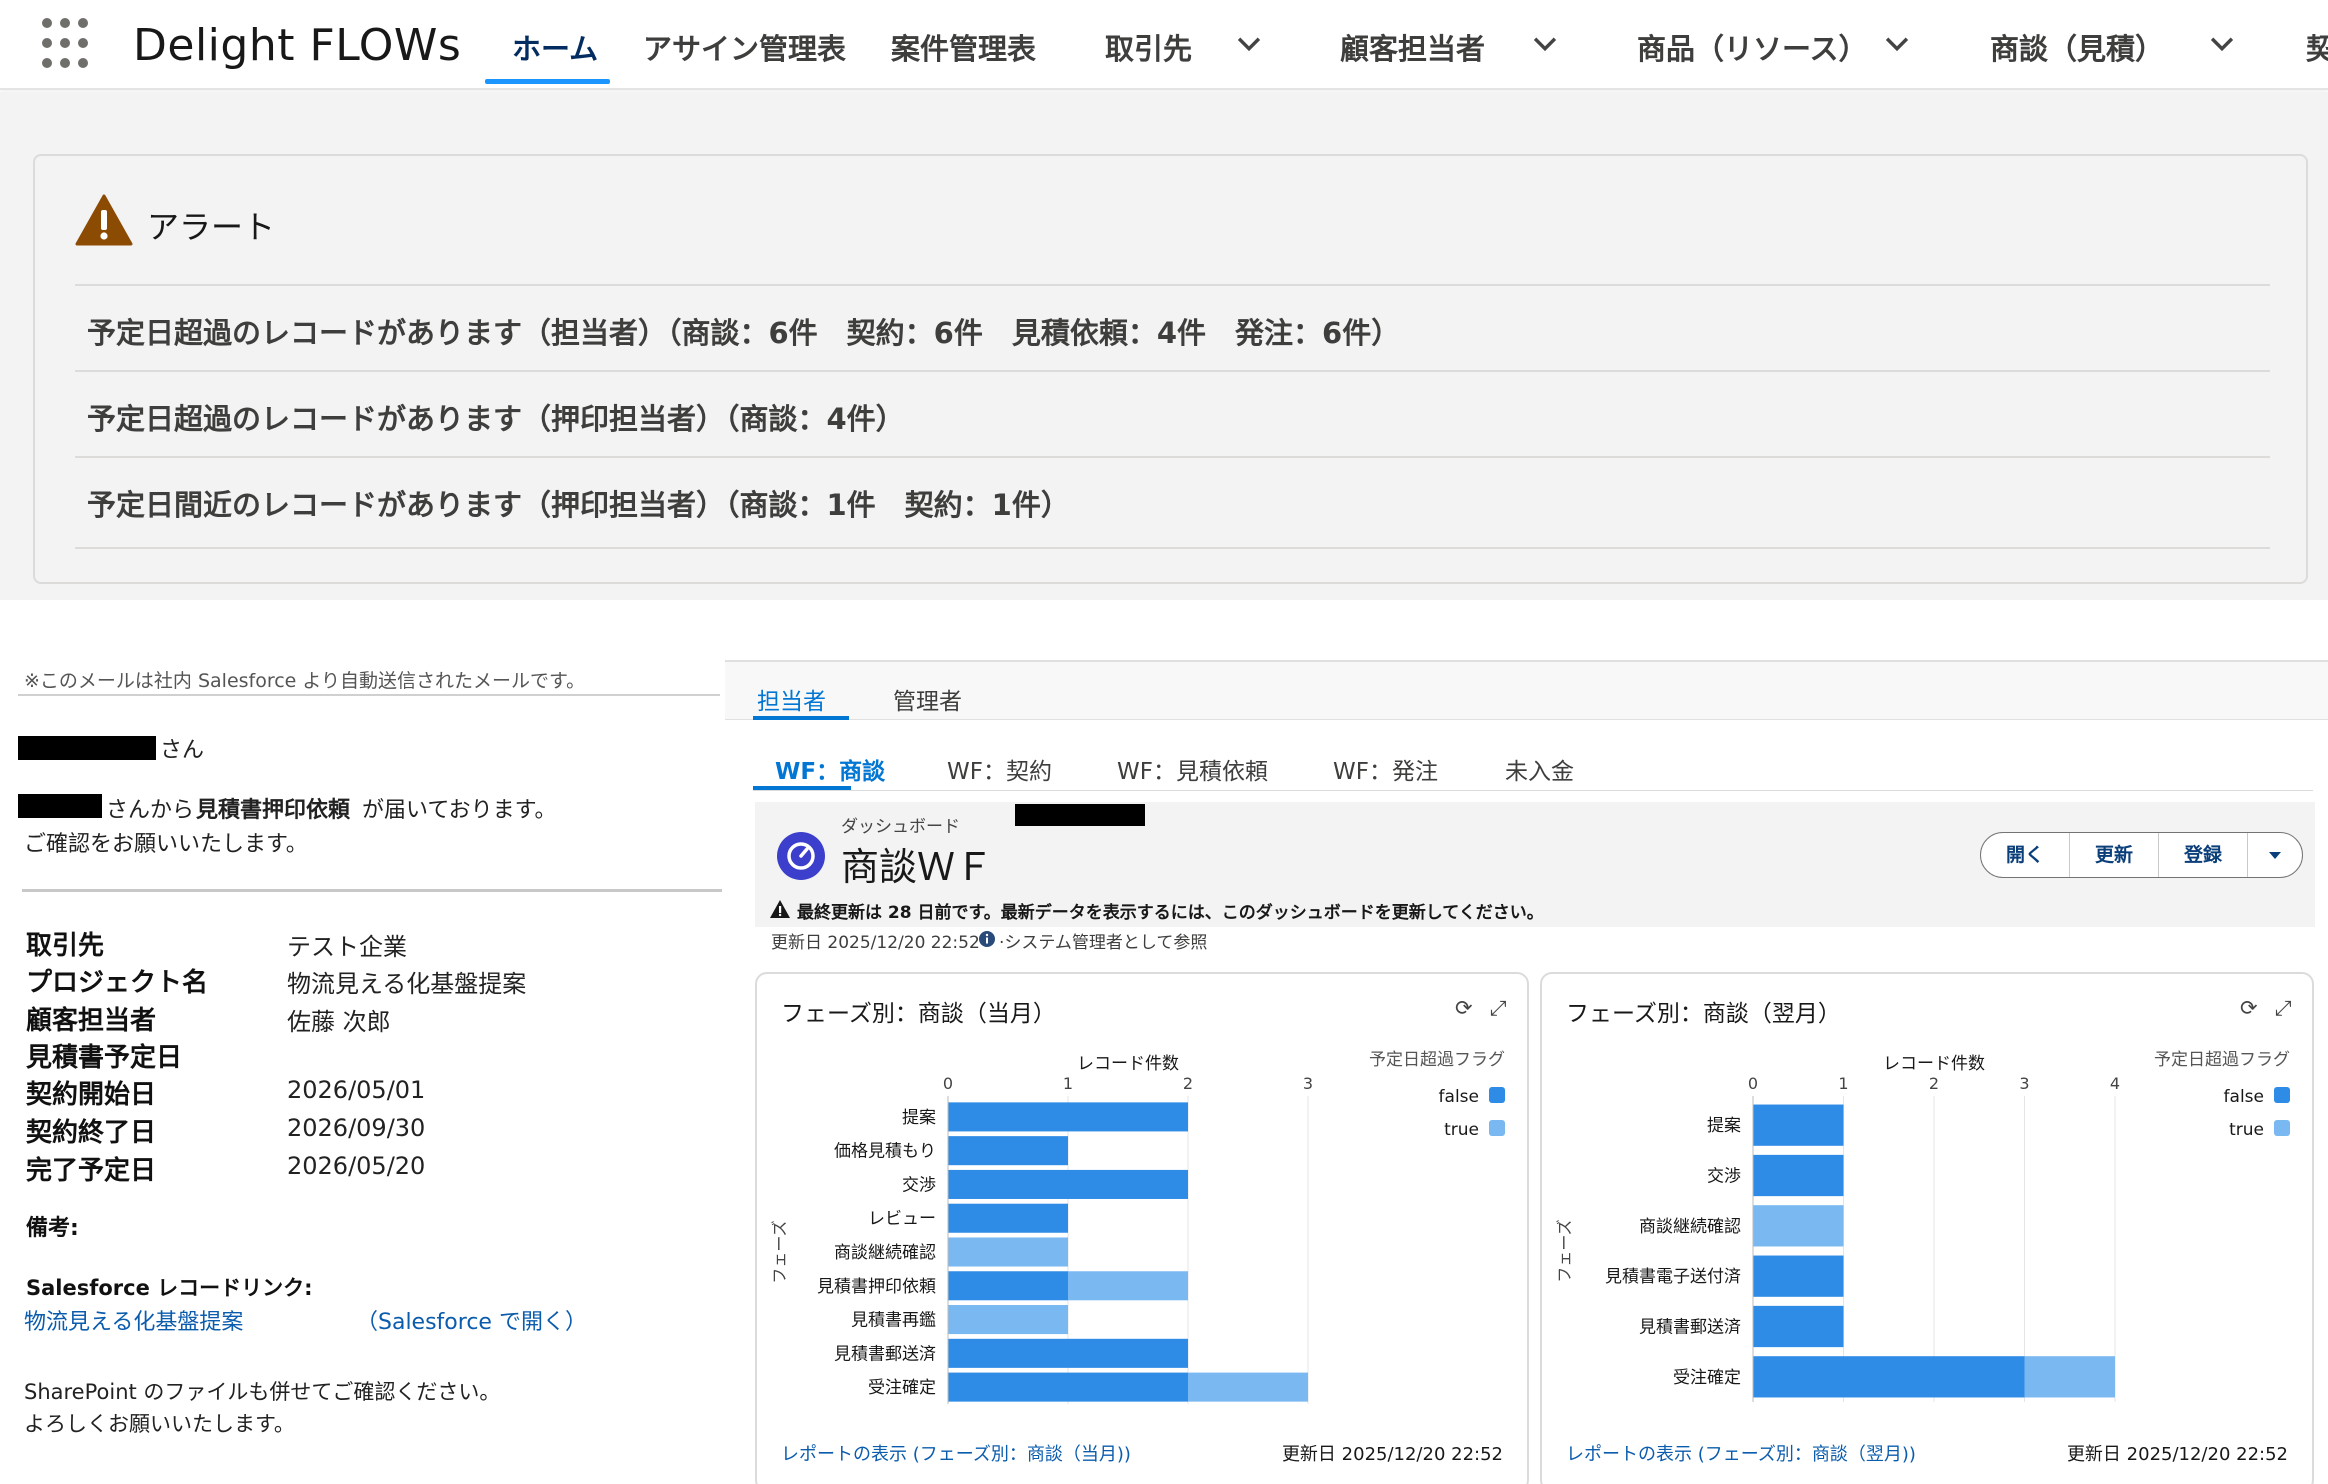 The width and height of the screenshot is (2328, 1484). Describe the element at coordinates (744, 47) in the screenshot. I see `nav-item-assign: アサイン管理表` at that location.